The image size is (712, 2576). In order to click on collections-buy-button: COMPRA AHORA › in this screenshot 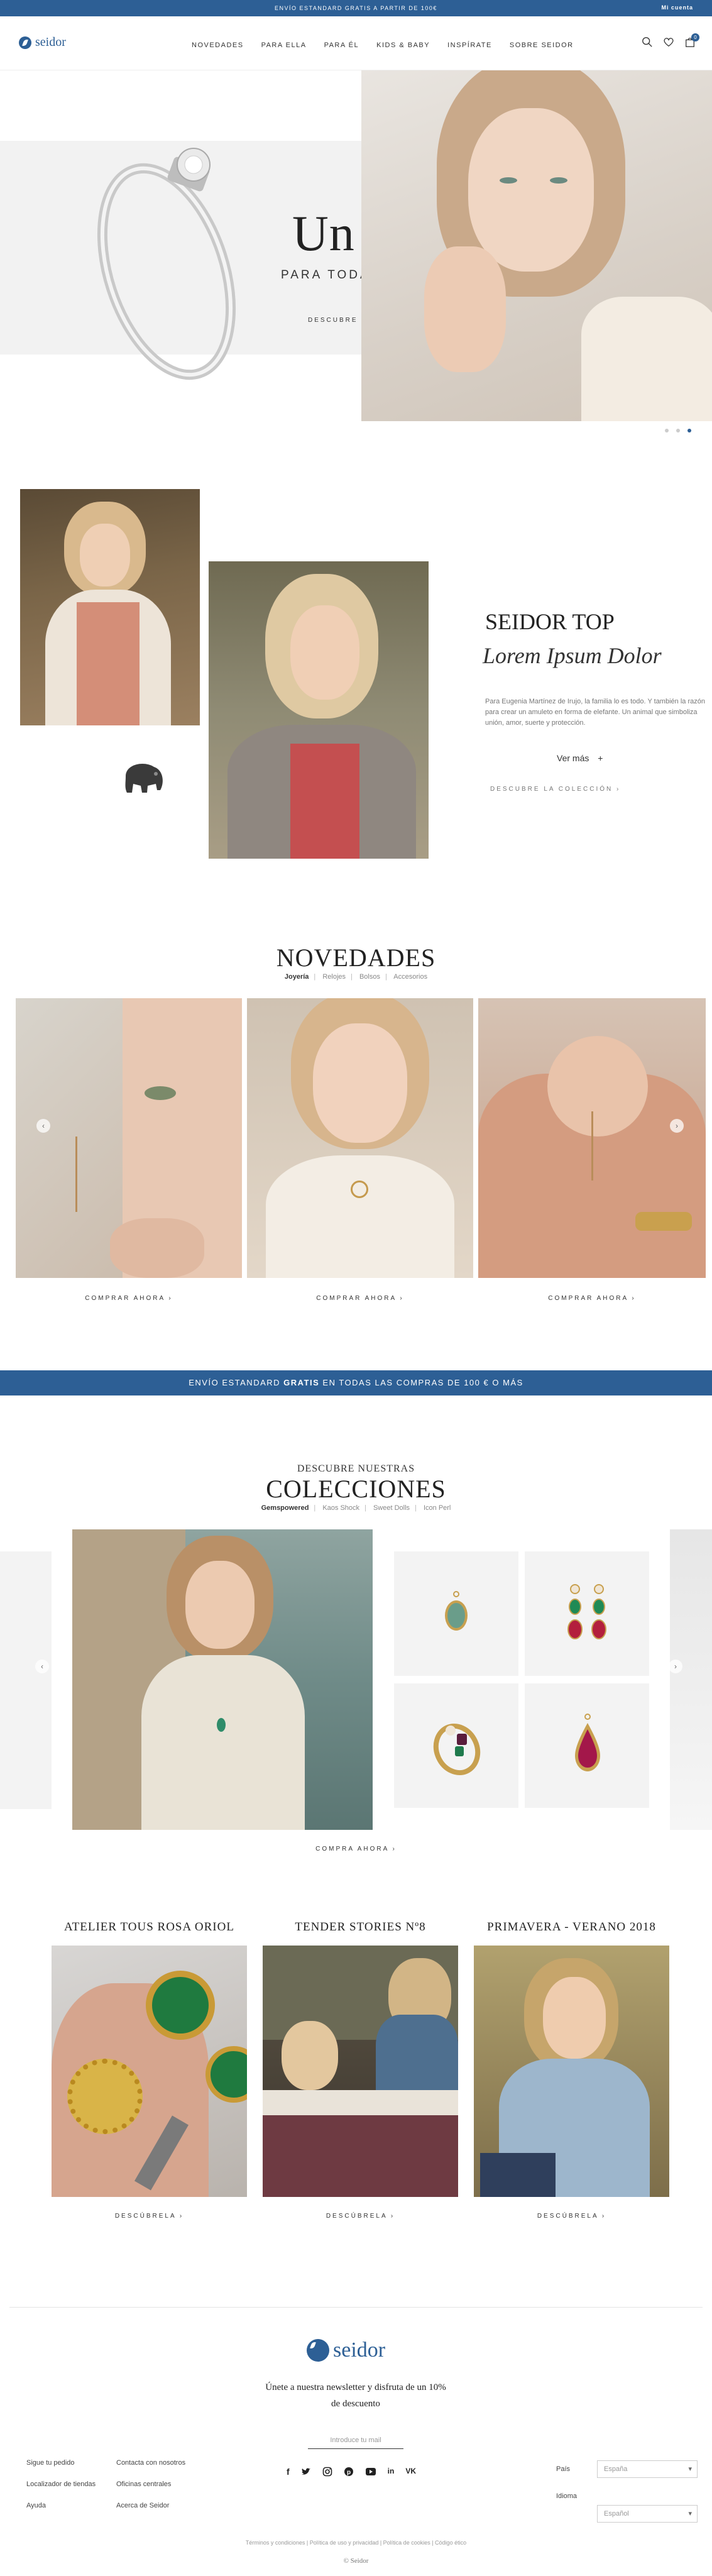, I will do `click(356, 1849)`.